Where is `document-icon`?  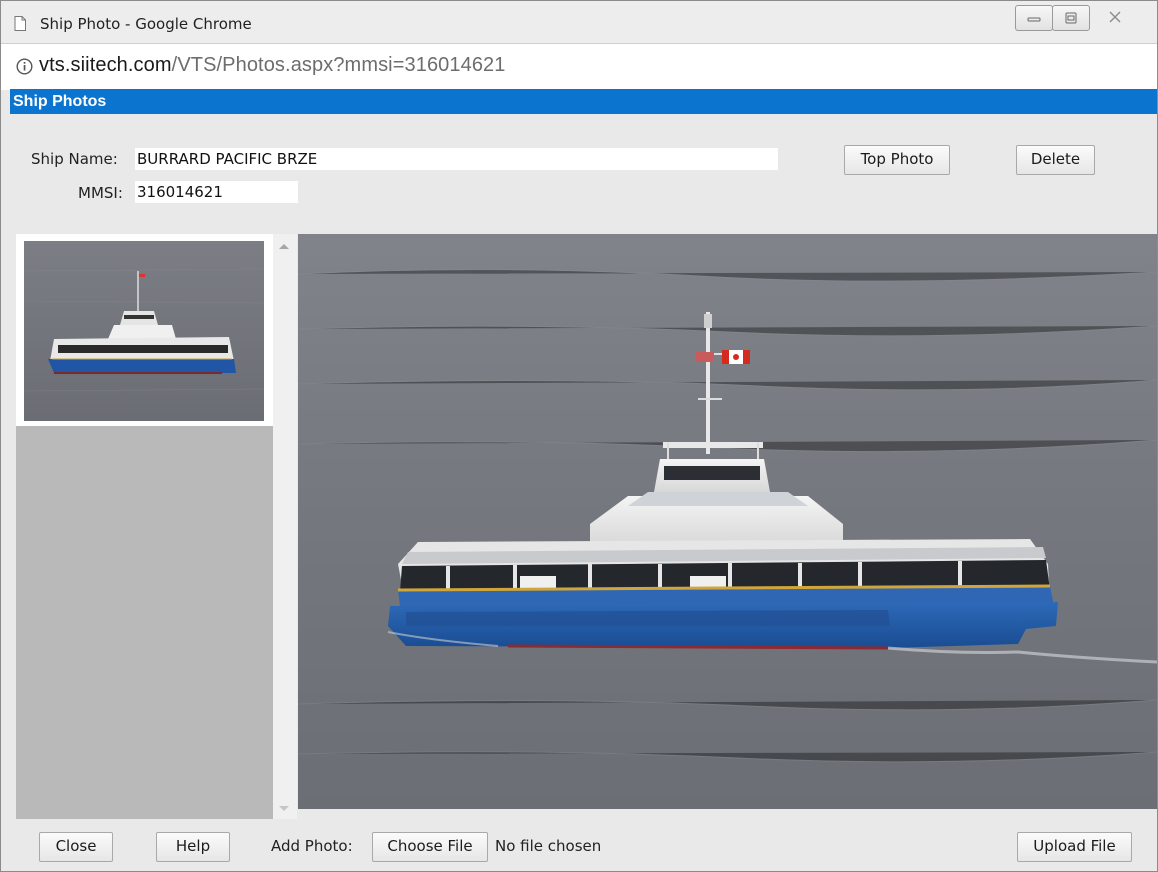 document-icon is located at coordinates (20, 23).